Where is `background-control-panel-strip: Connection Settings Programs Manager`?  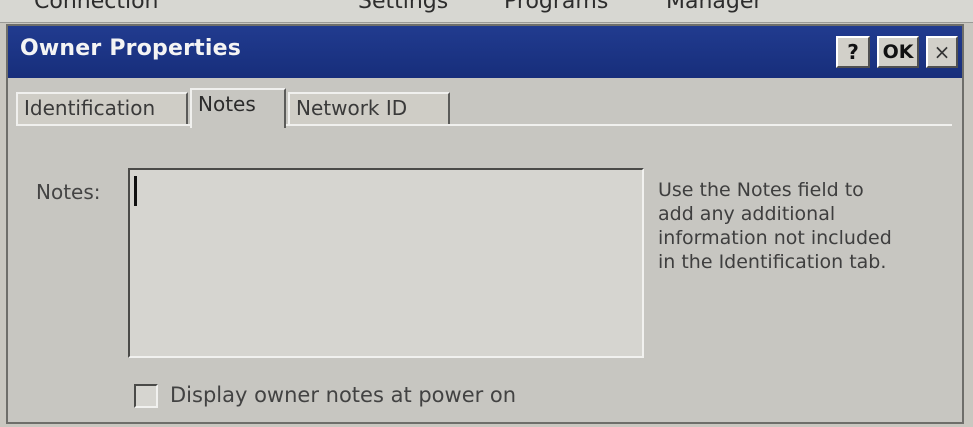 background-control-panel-strip: Connection Settings Programs Manager is located at coordinates (486, 11).